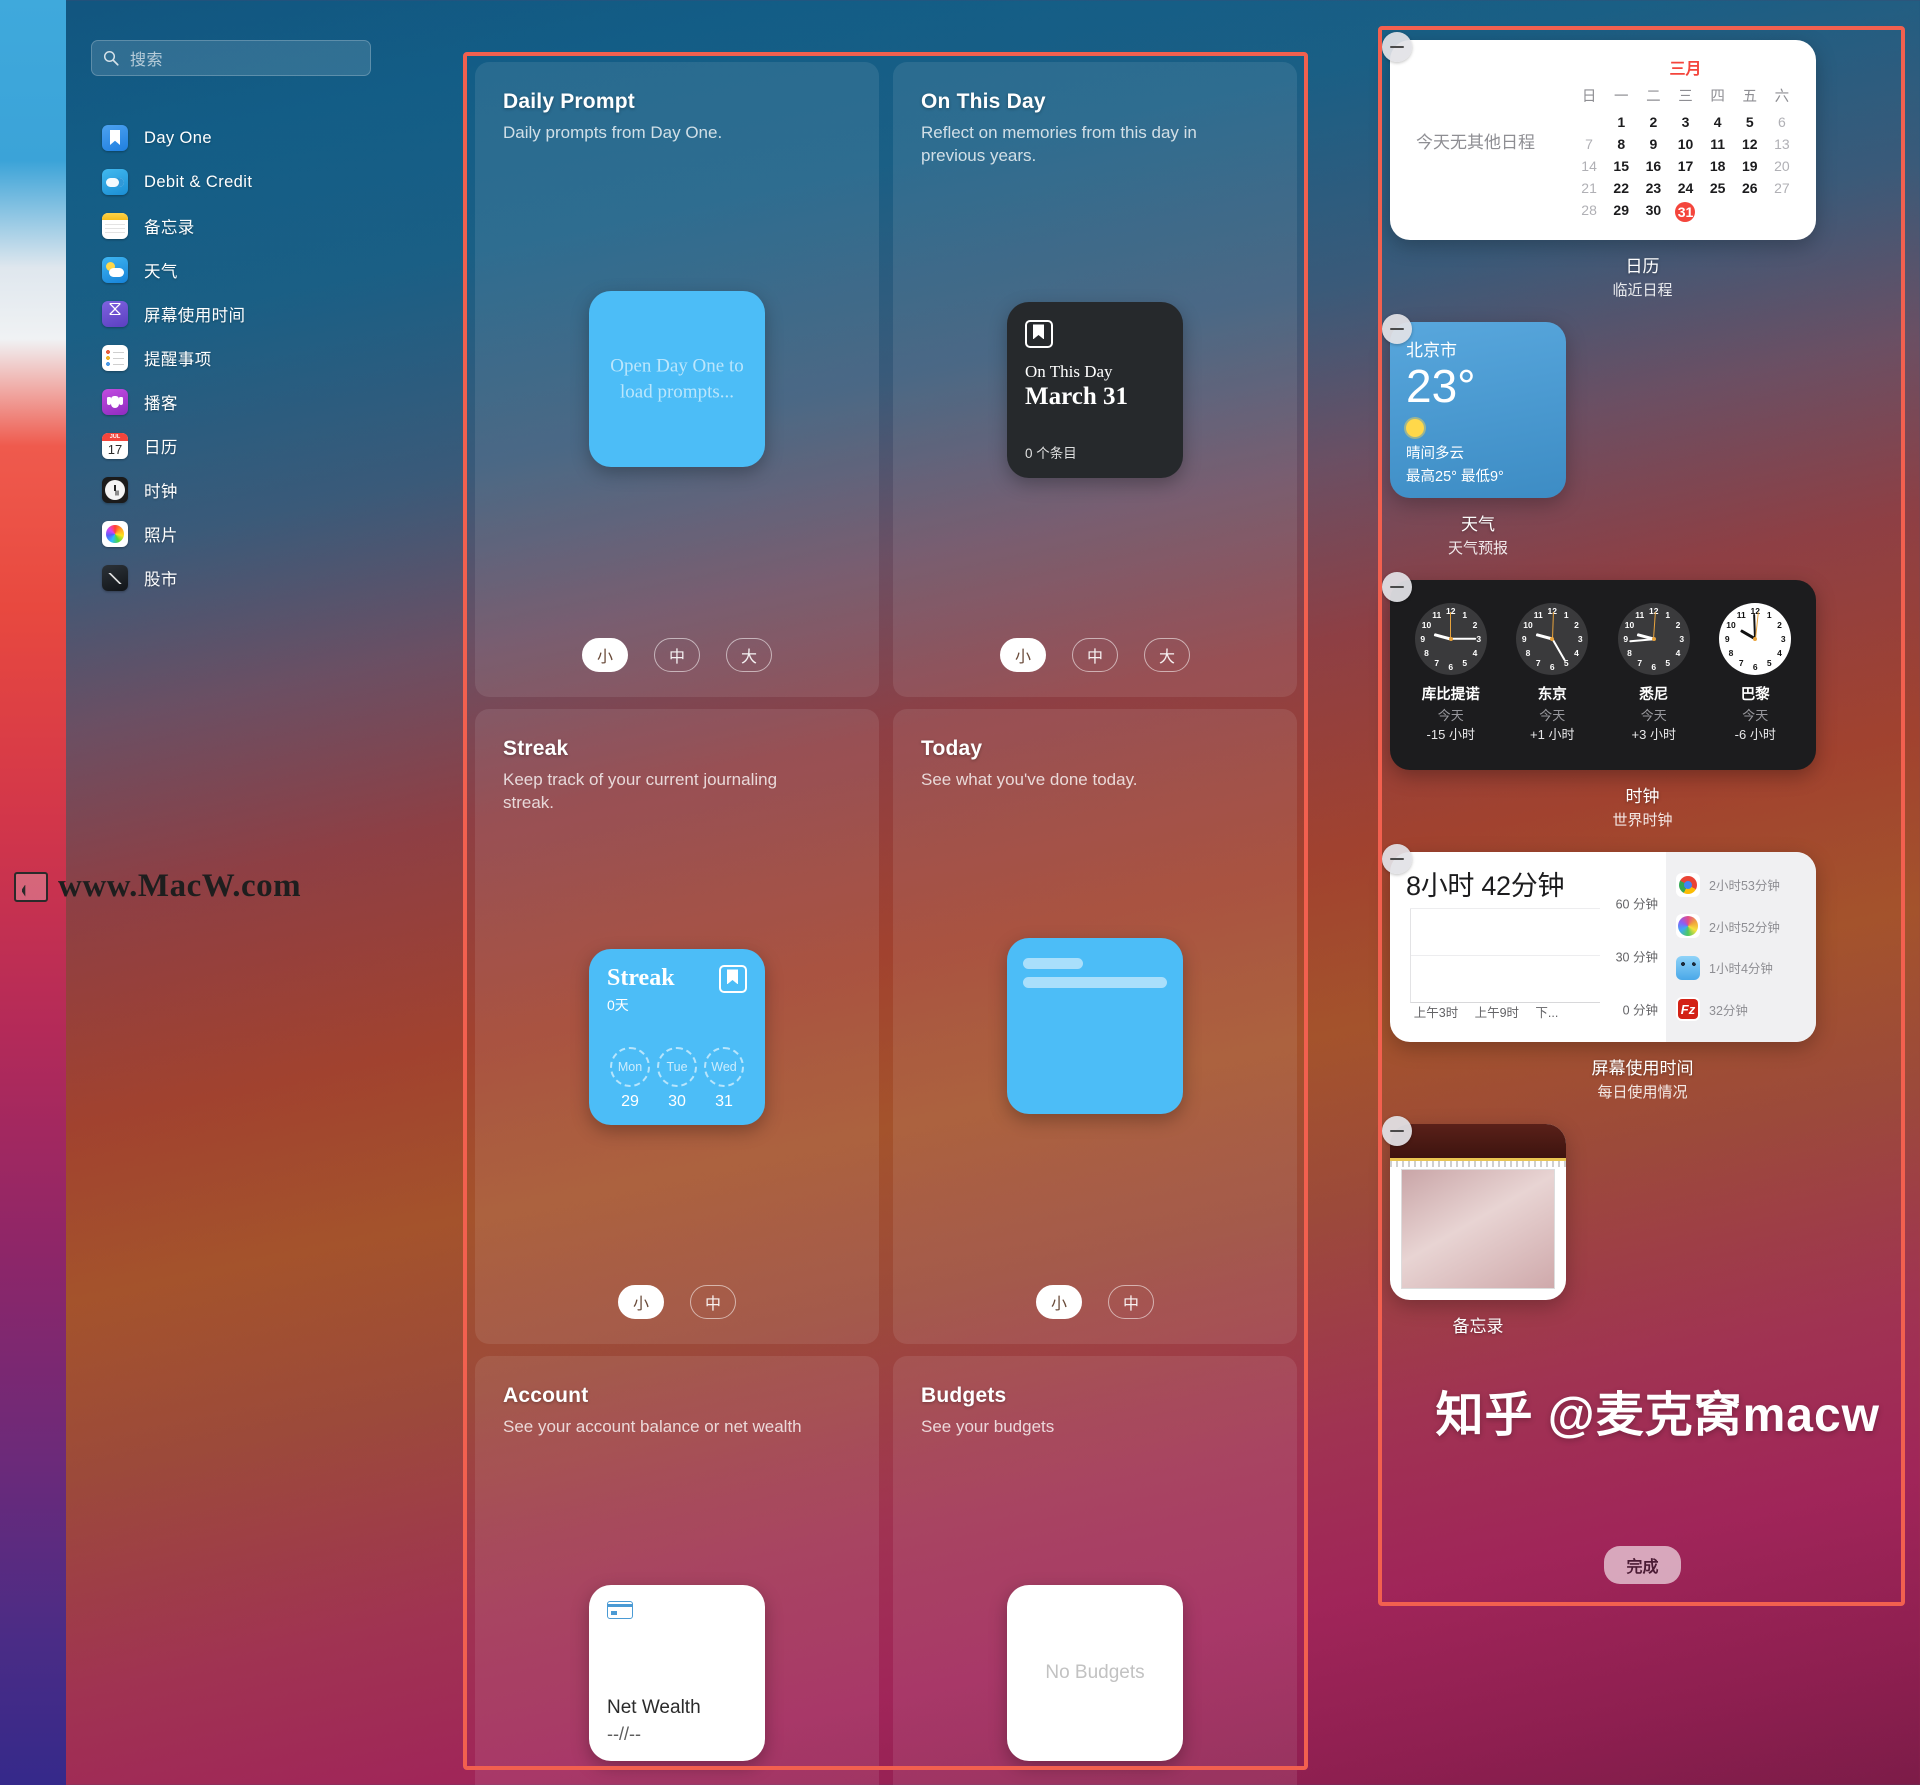 Image resolution: width=1920 pixels, height=1785 pixels. I want to click on calendar-day: 27, so click(1782, 188).